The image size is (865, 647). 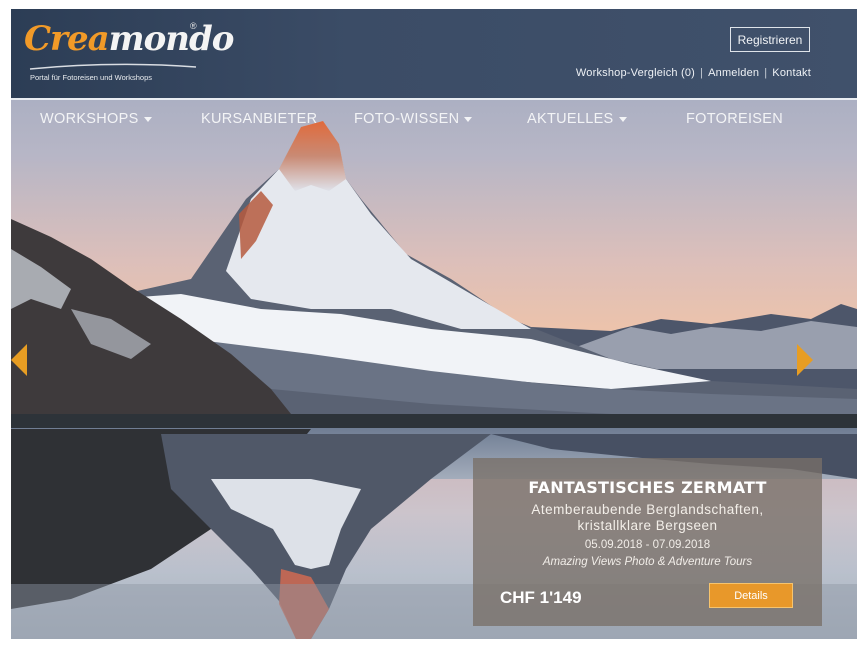 I want to click on nav-item-label: KURSANBIETER, so click(x=259, y=119).